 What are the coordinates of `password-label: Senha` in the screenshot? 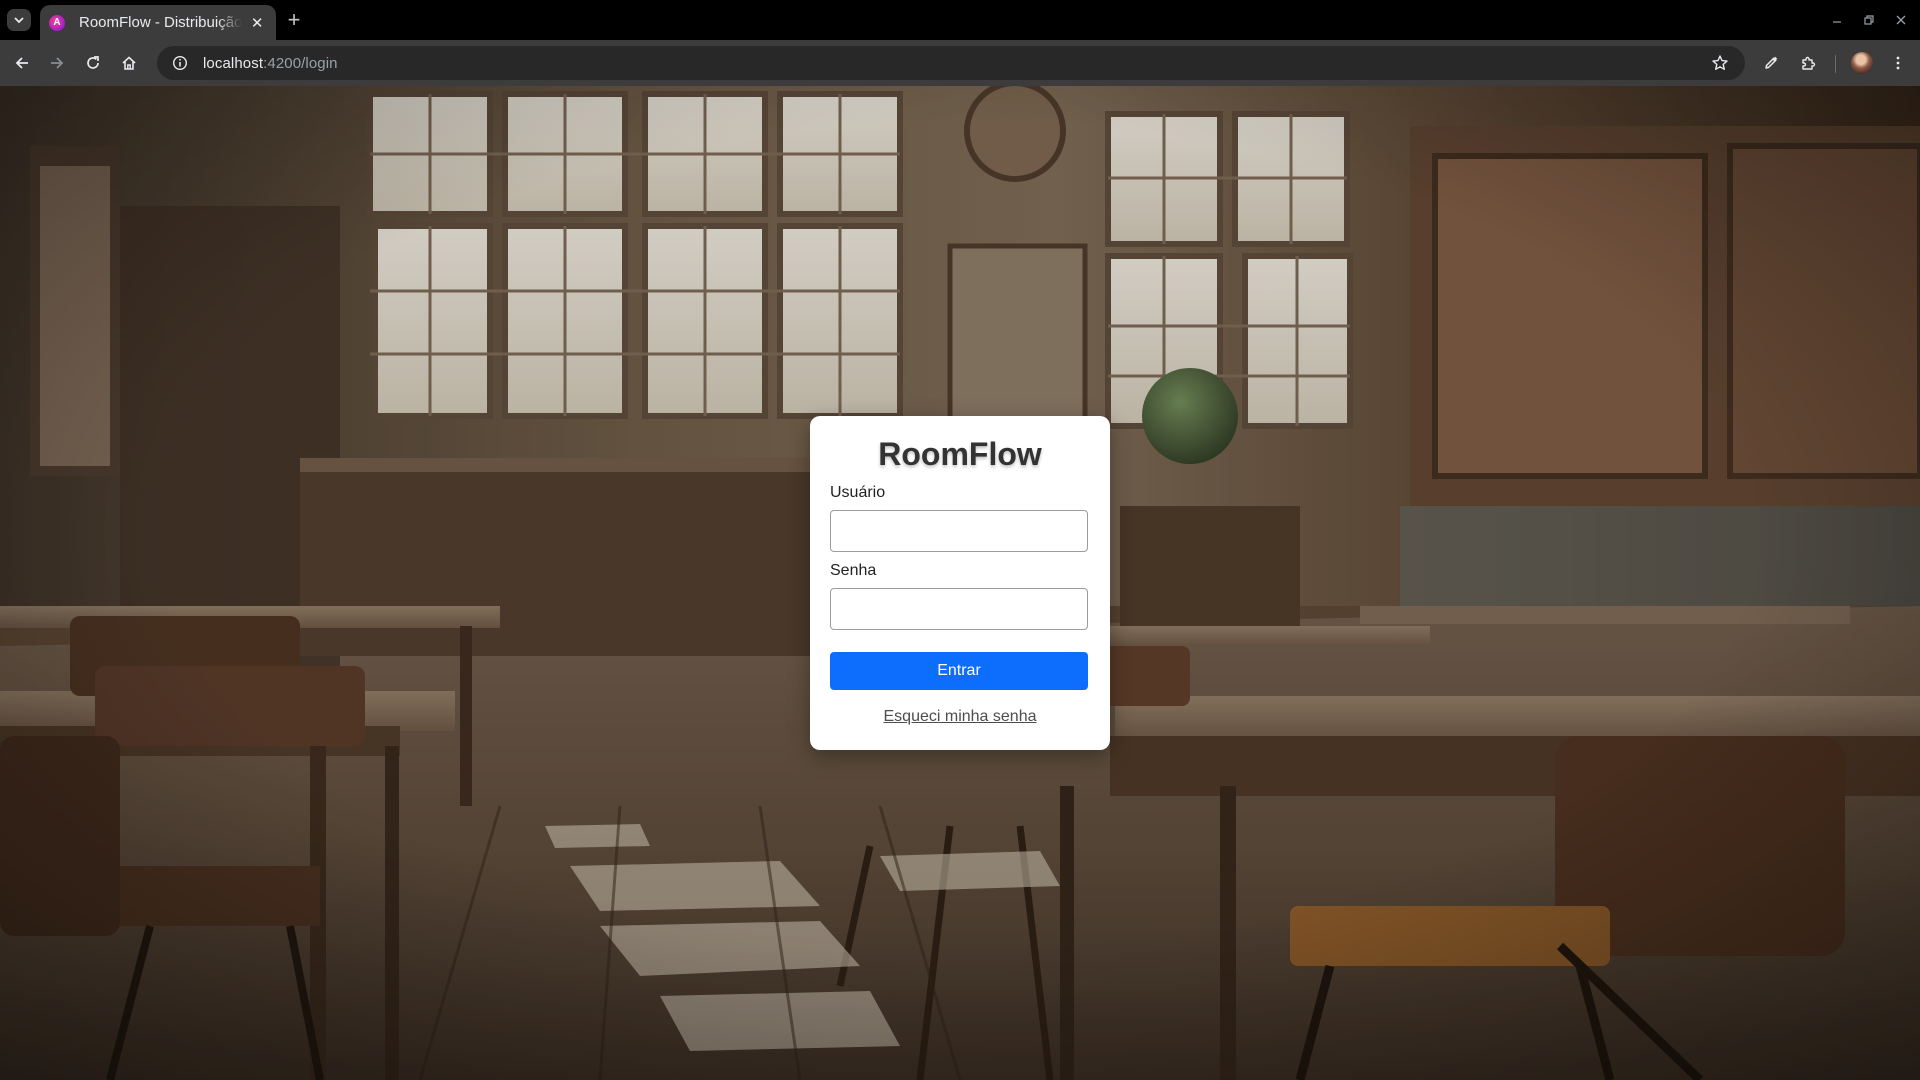 It's located at (853, 570).